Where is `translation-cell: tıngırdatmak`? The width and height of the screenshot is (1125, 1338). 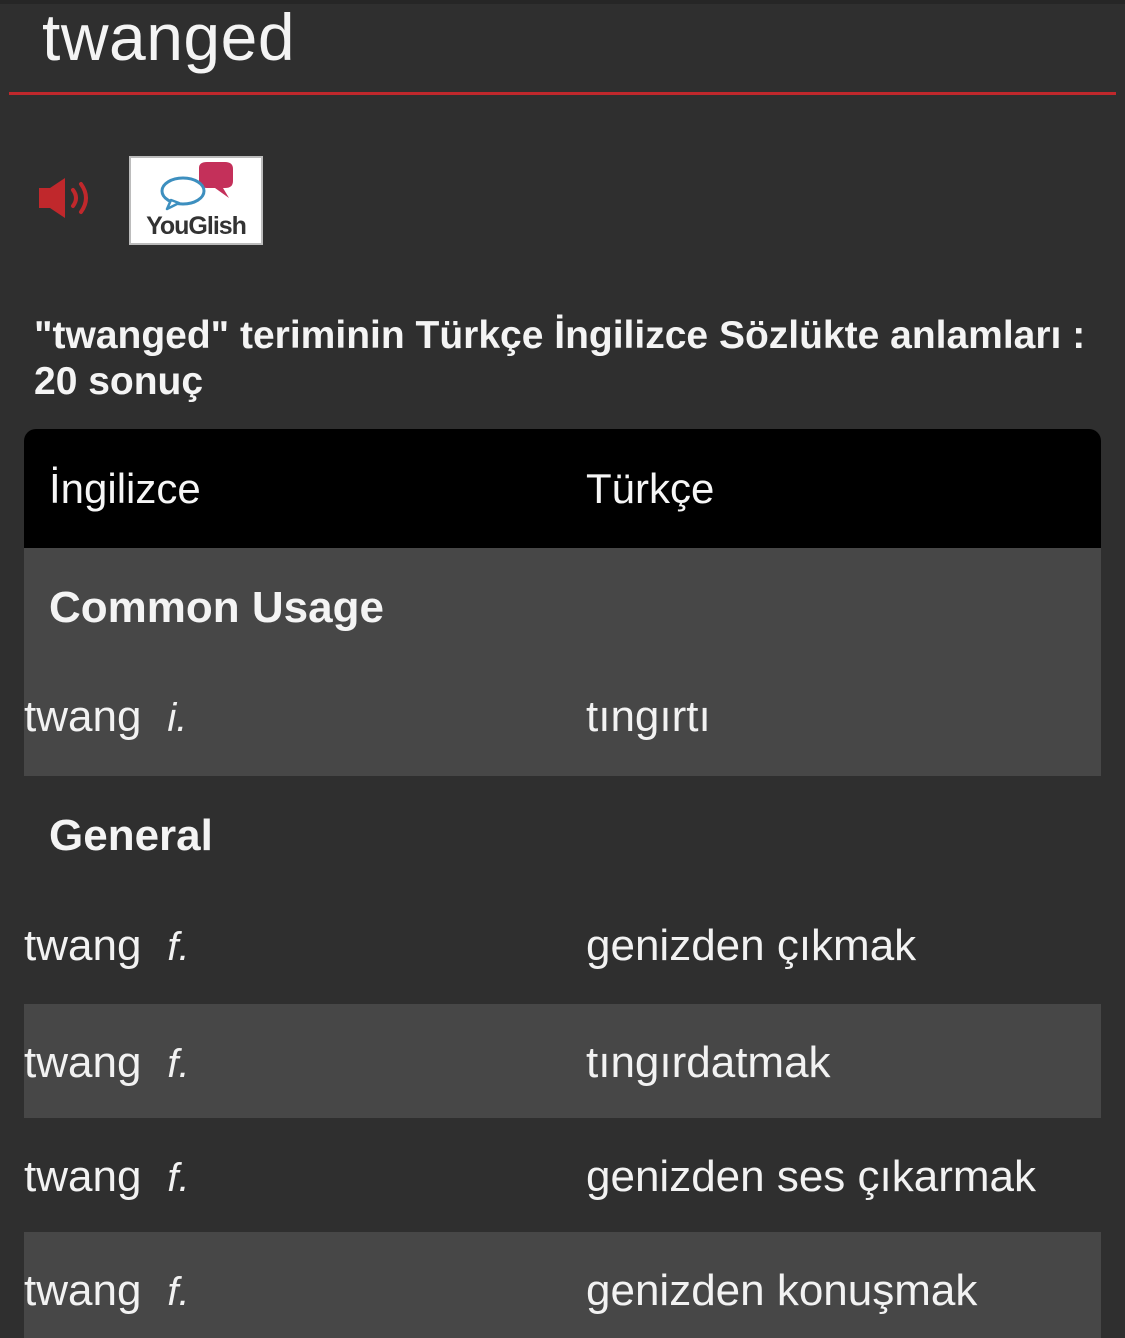
translation-cell: tıngırdatmak is located at coordinates (708, 1063).